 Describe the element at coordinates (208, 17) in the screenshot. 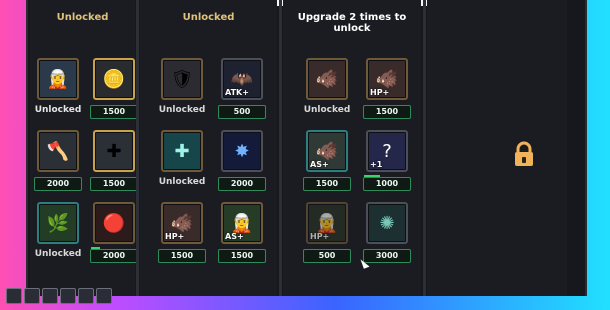

I see `column-2-header: Unlocked` at that location.